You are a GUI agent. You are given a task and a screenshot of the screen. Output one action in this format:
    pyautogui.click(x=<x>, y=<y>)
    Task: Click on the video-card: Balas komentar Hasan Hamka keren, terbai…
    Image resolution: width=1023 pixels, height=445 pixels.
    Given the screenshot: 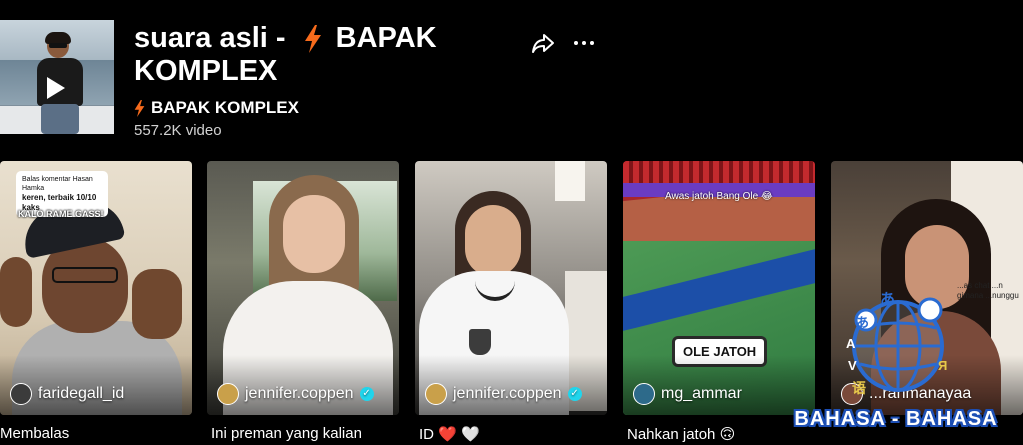 What is the action you would take?
    pyautogui.click(x=96, y=288)
    